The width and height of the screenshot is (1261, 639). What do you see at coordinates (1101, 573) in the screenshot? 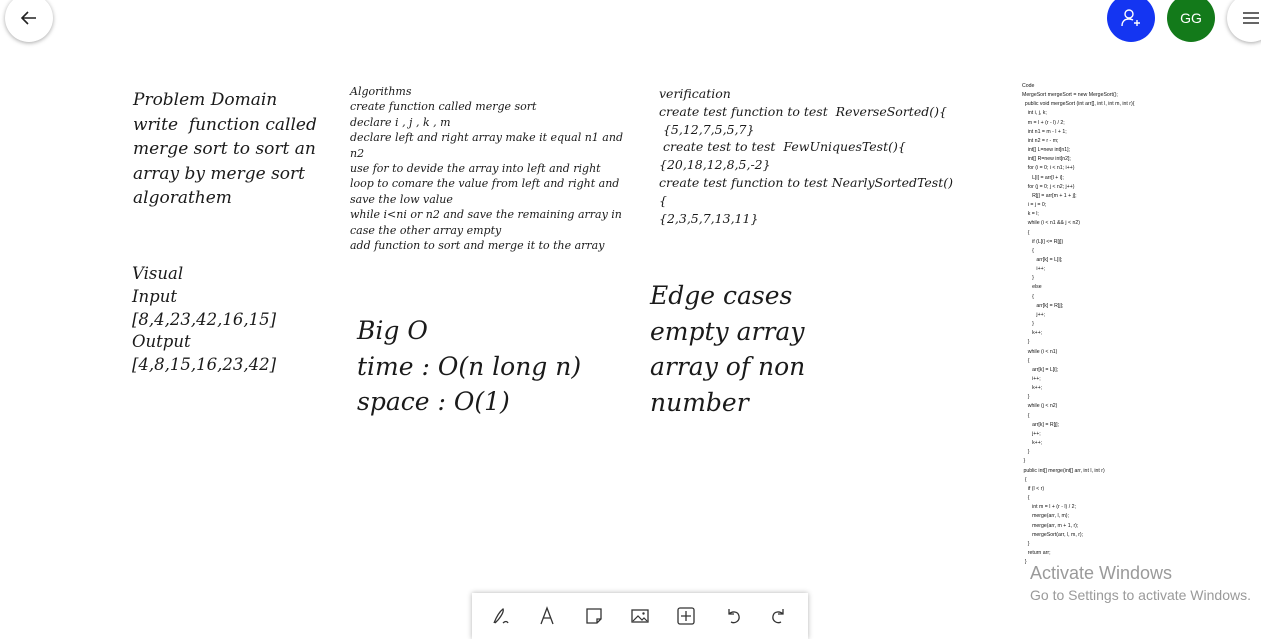
I see `watermark-title: Activate Windows` at bounding box center [1101, 573].